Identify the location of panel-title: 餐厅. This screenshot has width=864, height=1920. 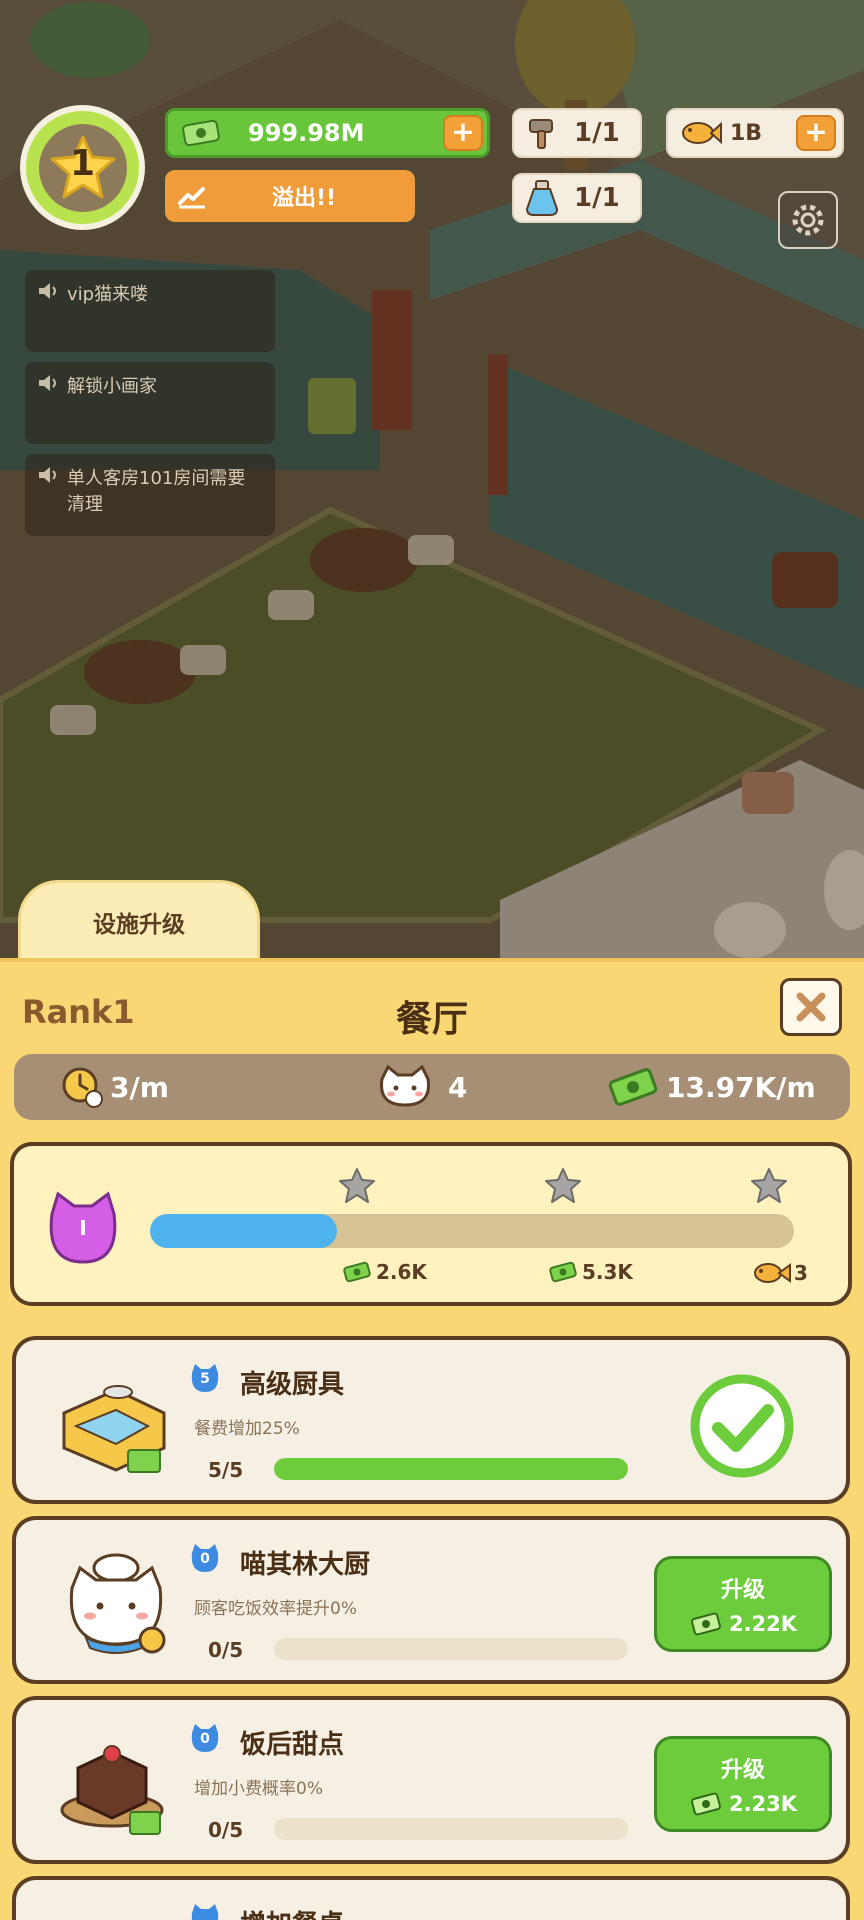
(431, 1019).